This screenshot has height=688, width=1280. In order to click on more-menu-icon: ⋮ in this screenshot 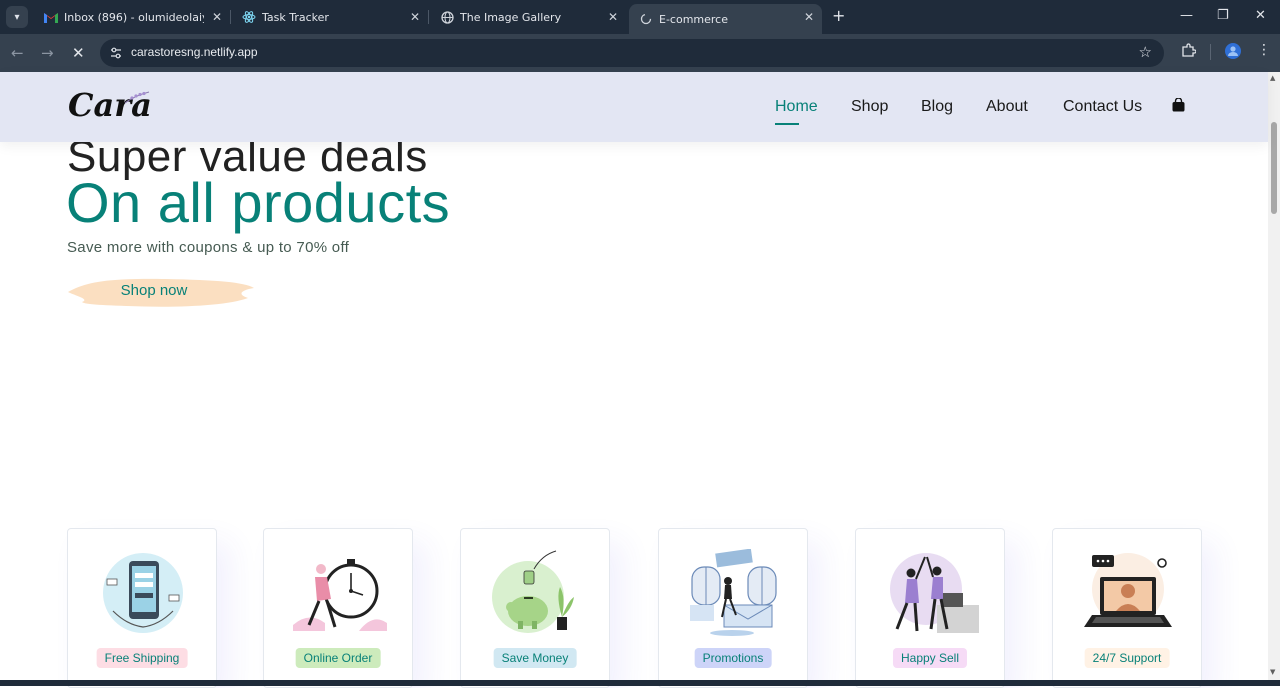, I will do `click(1264, 50)`.